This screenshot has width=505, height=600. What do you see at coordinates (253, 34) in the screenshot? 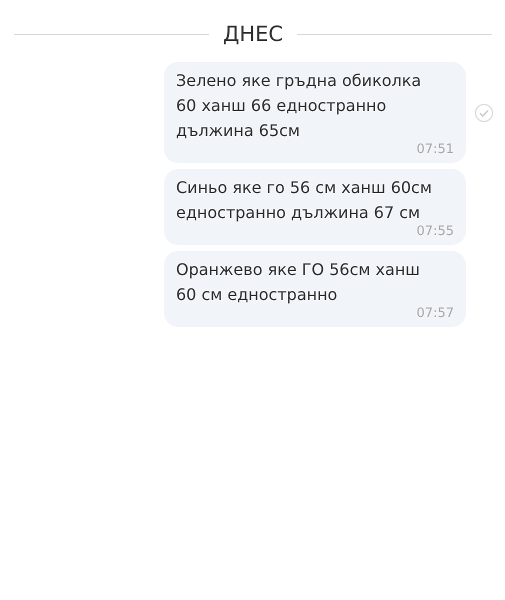
I see `date-divider: ДНЕС` at bounding box center [253, 34].